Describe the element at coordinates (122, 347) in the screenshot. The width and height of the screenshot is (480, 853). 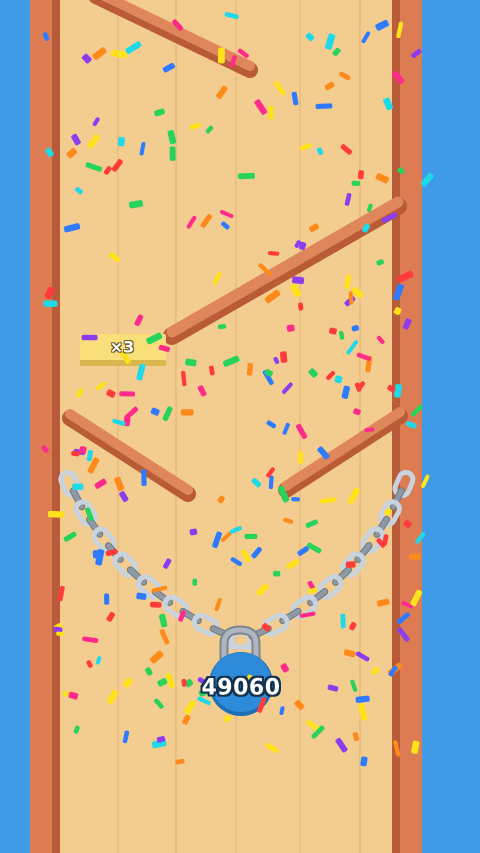
I see `multiplier-label: ×3` at that location.